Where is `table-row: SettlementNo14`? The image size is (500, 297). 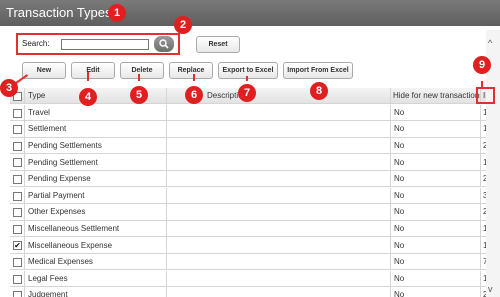
table-row: SettlementNo14 is located at coordinates (251, 129).